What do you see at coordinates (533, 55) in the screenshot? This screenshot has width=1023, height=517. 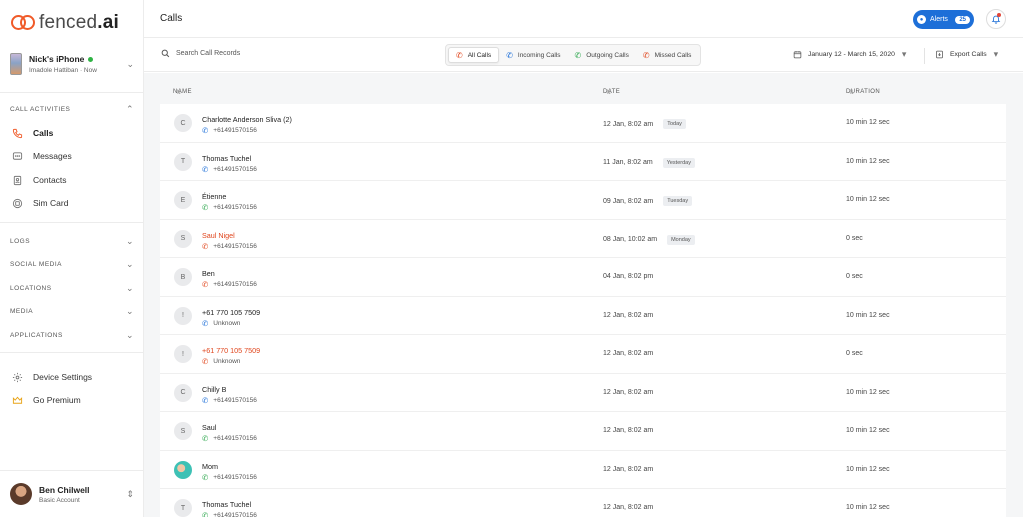 I see `tab-incoming-calls: ✆ Incoming Calls` at bounding box center [533, 55].